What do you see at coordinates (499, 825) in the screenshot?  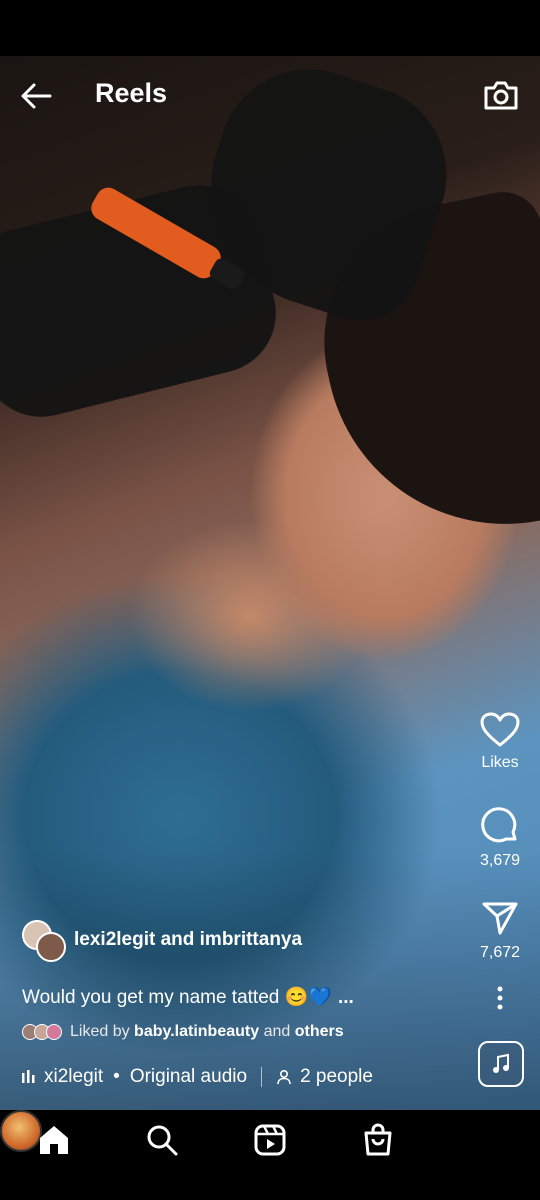 I see `comment-icon` at bounding box center [499, 825].